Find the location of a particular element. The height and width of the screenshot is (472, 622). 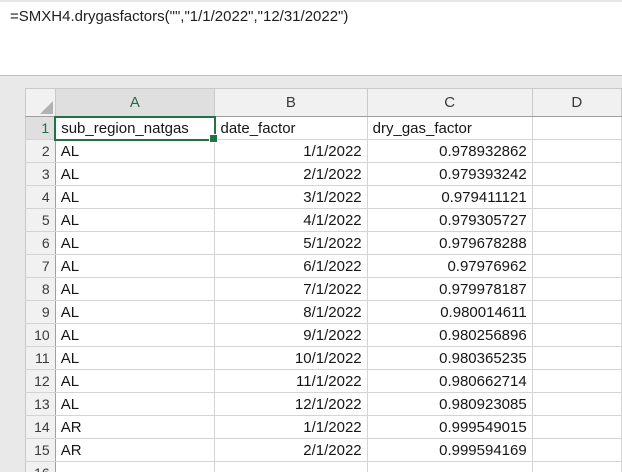

cell-C9: 0.980014611 is located at coordinates (449, 312).